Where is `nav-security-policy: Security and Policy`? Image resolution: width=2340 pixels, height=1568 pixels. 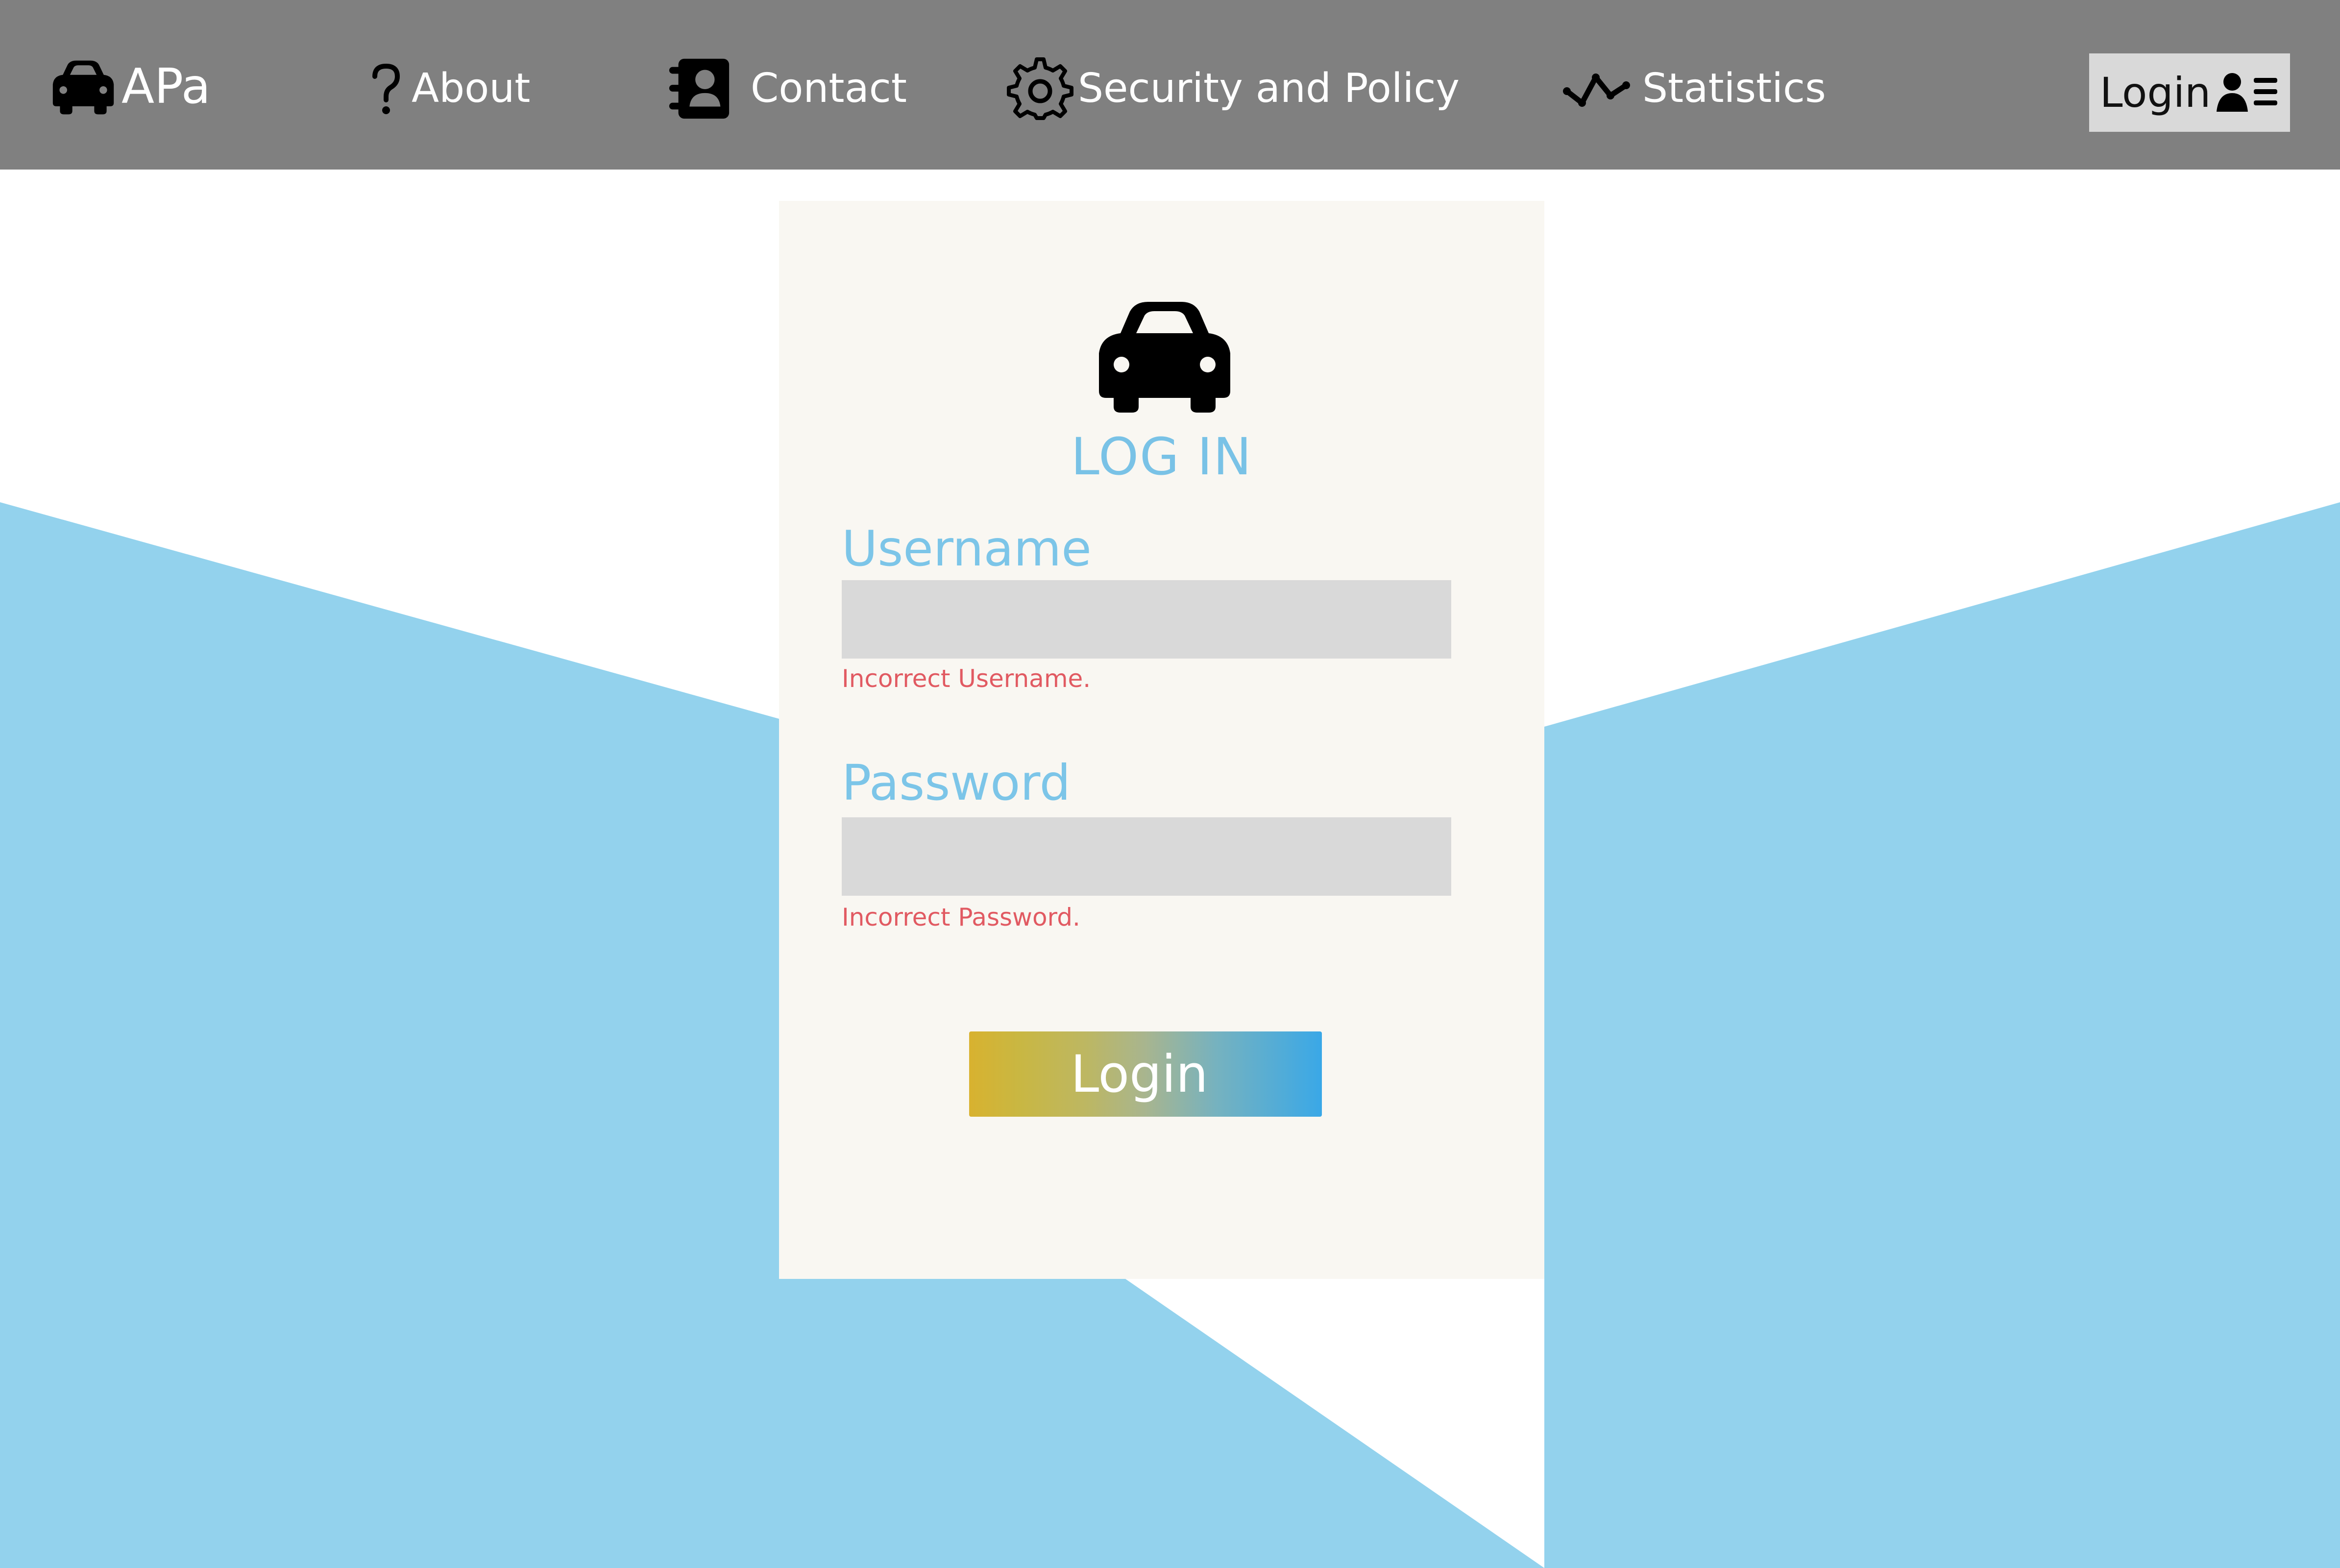
nav-security-policy: Security and Policy is located at coordinates (1233, 88).